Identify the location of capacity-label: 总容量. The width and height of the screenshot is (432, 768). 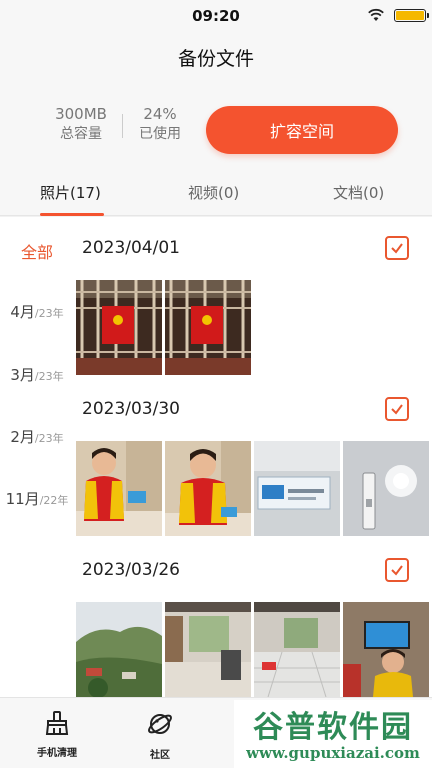
(81, 134).